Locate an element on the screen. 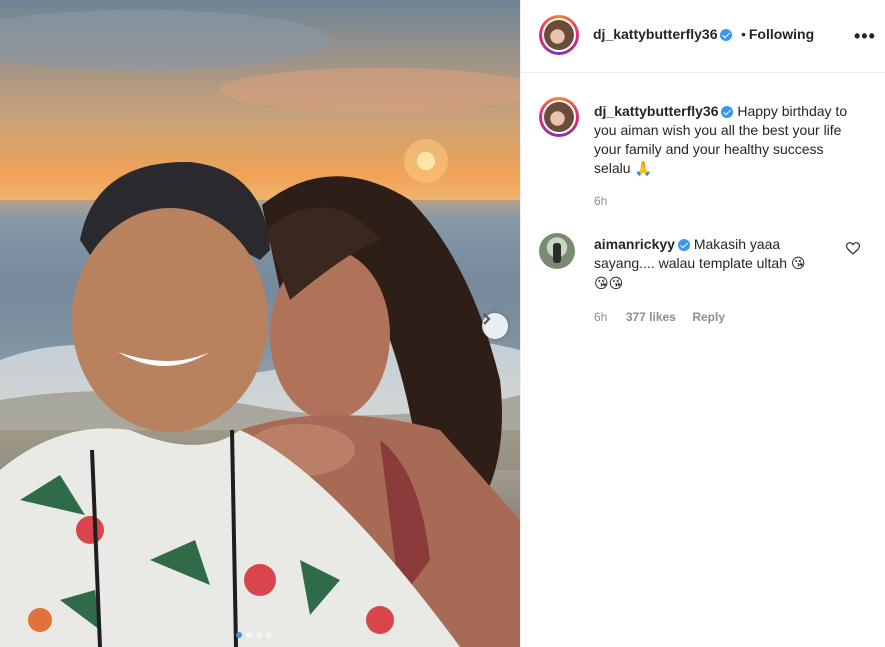 Image resolution: width=885 pixels, height=647 pixels. like-comment-button is located at coordinates (853, 251).